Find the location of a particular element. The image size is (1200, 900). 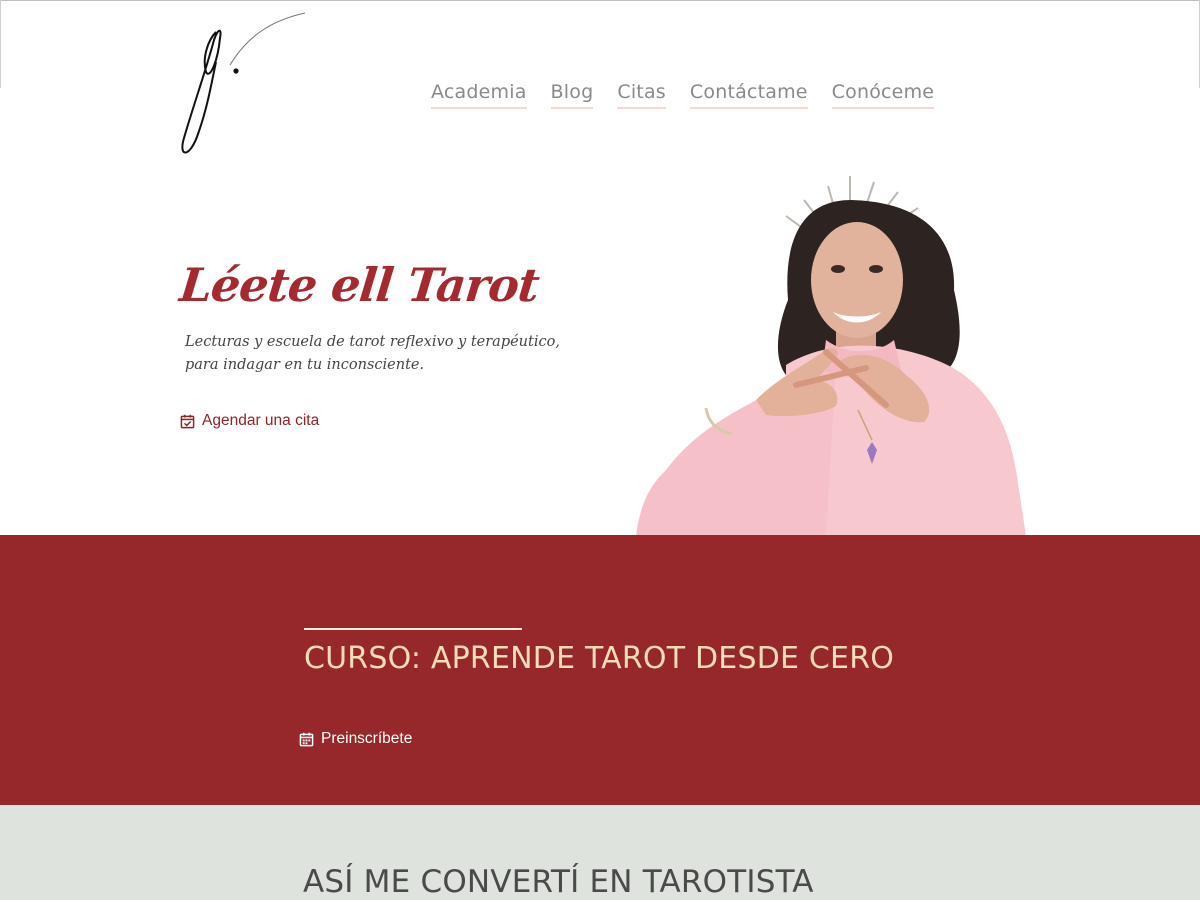

hero-title: Léete ell Tarot is located at coordinates (359, 285).